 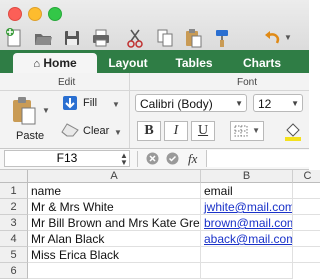 What do you see at coordinates (114, 176) in the screenshot?
I see `column-header-a: A` at bounding box center [114, 176].